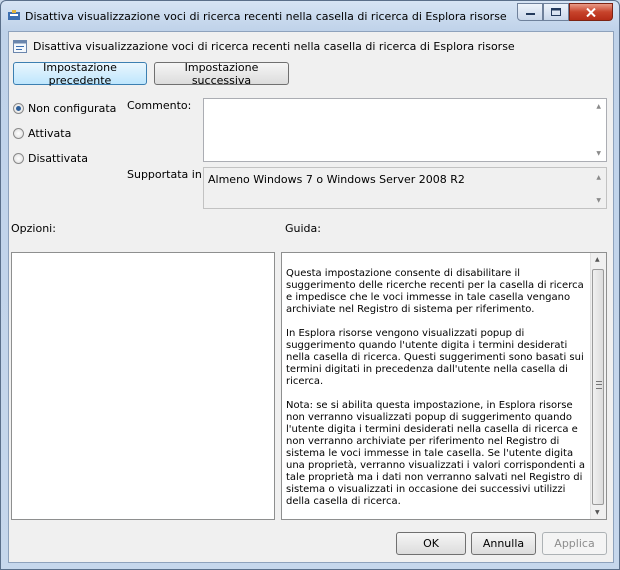 This screenshot has width=620, height=570. What do you see at coordinates (503, 543) in the screenshot?
I see `cancel-button: Annulla` at bounding box center [503, 543].